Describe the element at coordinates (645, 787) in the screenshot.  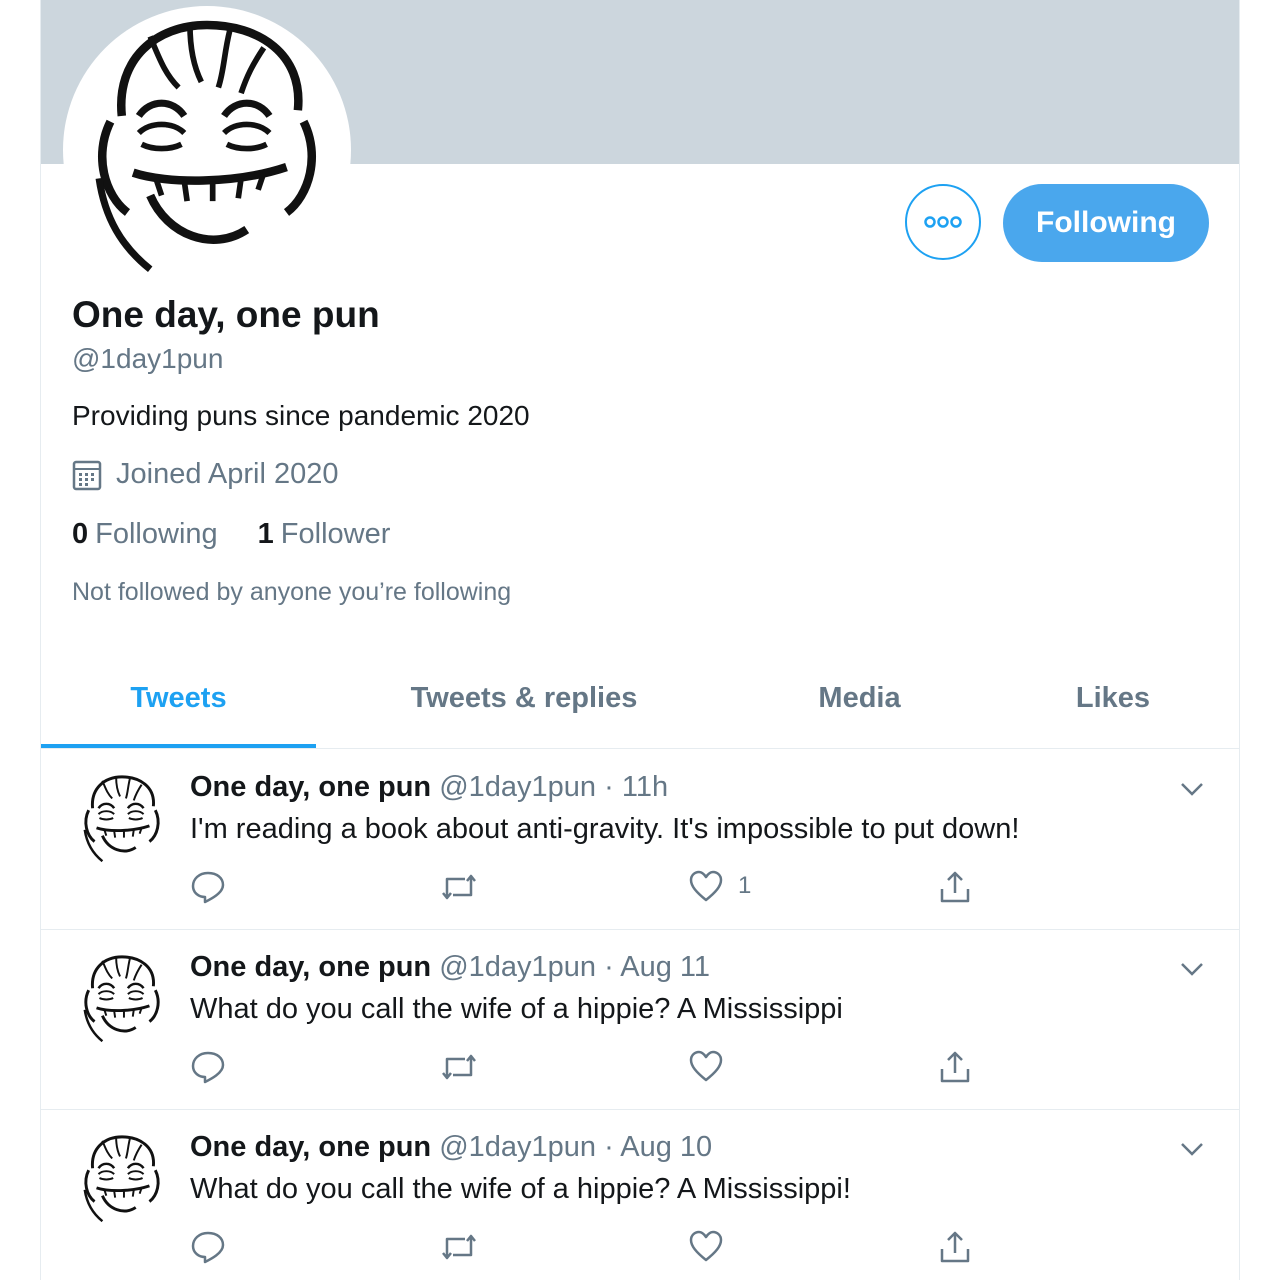
I see `tweet-timestamp: 11h` at that location.